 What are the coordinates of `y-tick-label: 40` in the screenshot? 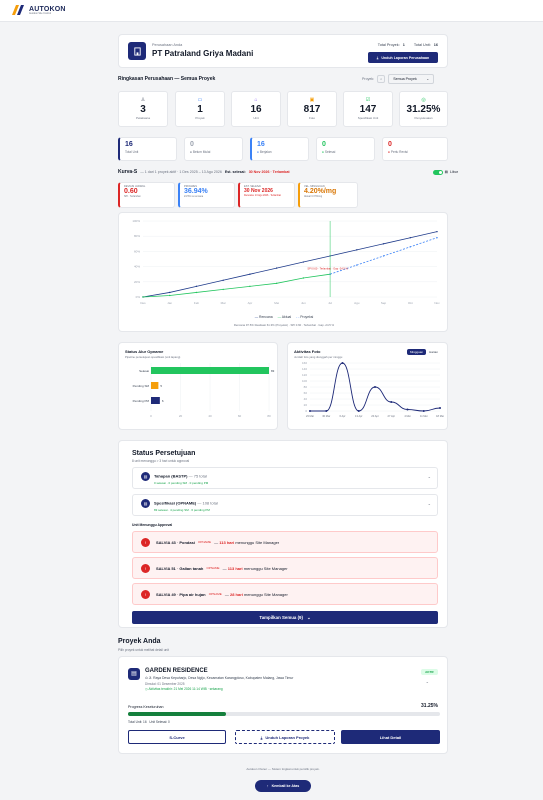 It's located at (306, 399).